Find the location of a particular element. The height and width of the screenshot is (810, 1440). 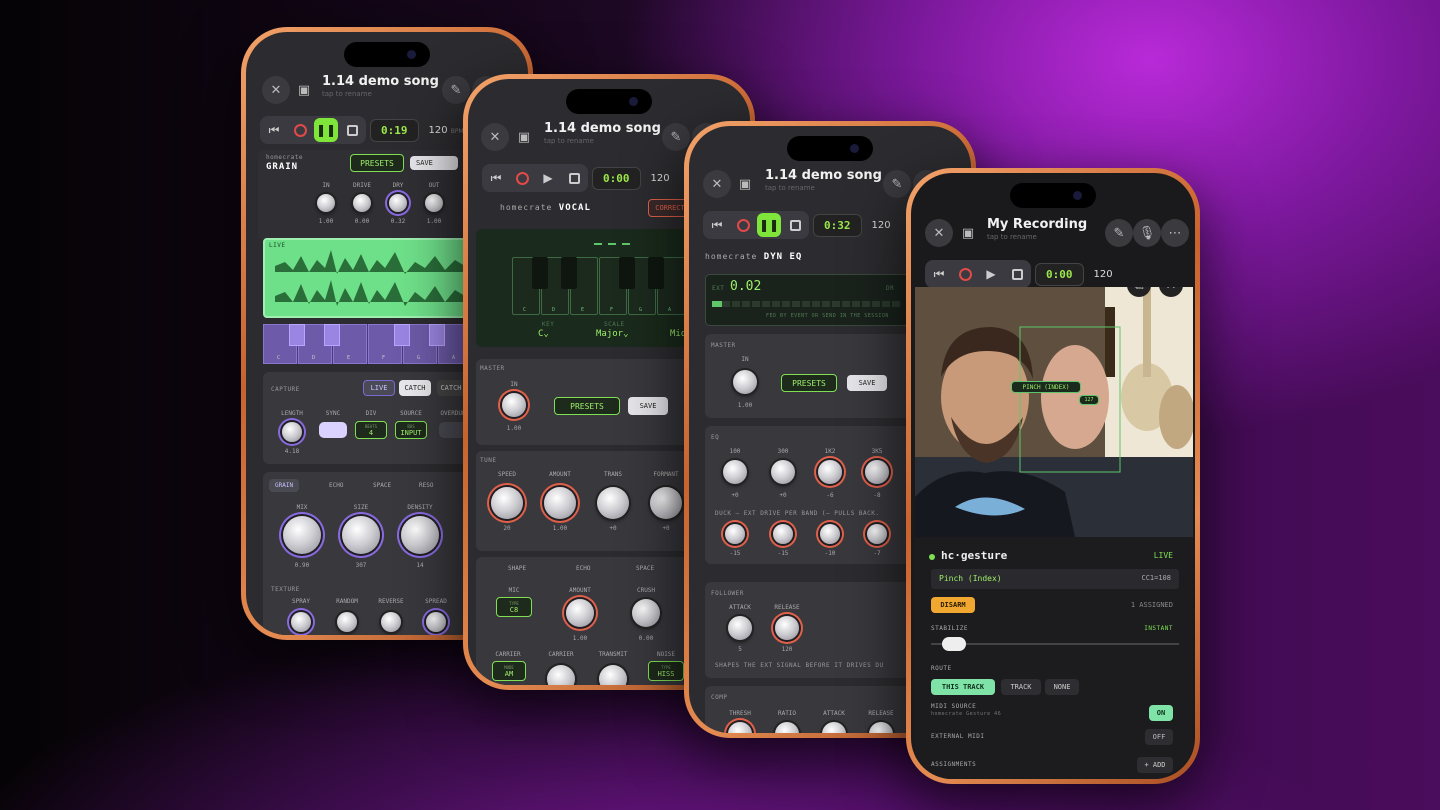

size-knob is located at coordinates (361, 535).